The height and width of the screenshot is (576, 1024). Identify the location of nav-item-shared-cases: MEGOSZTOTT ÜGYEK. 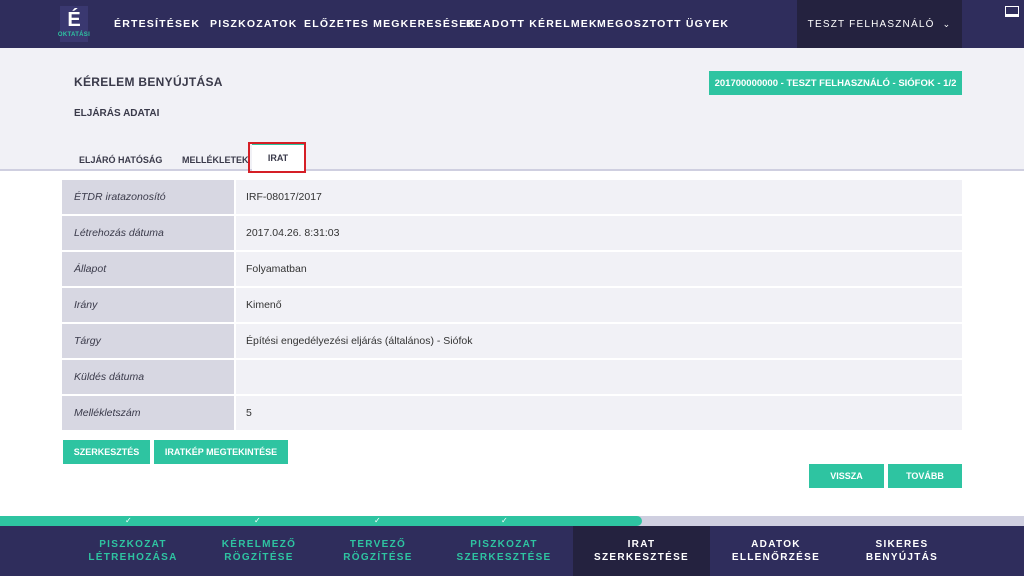
(663, 24).